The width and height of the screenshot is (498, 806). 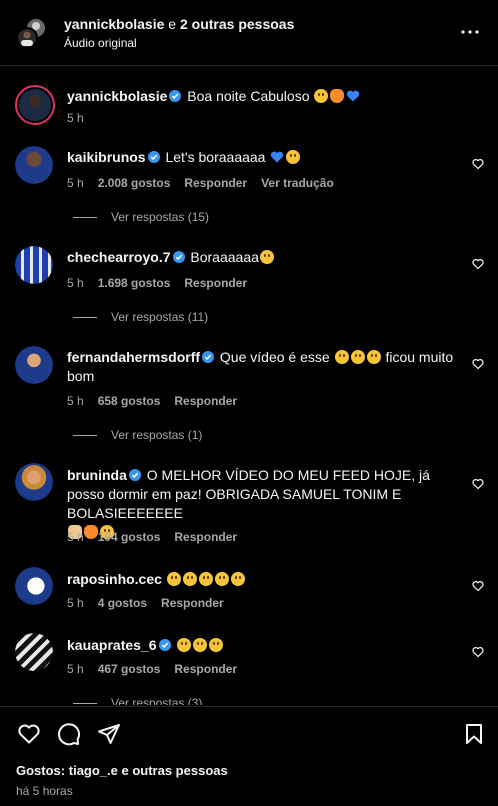 I want to click on comment-username: bruninda, so click(x=97, y=475).